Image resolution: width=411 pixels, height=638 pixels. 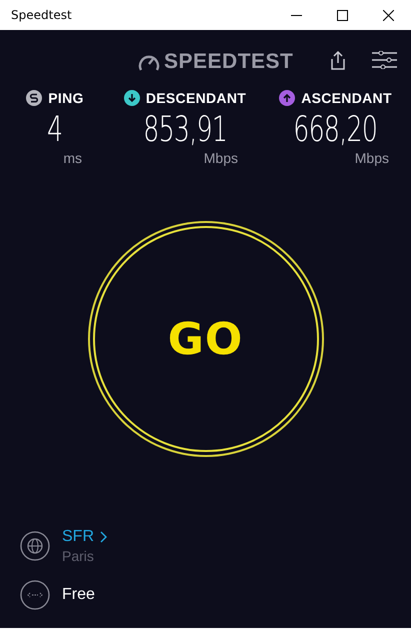 I want to click on window-title: Speedtest, so click(x=41, y=15).